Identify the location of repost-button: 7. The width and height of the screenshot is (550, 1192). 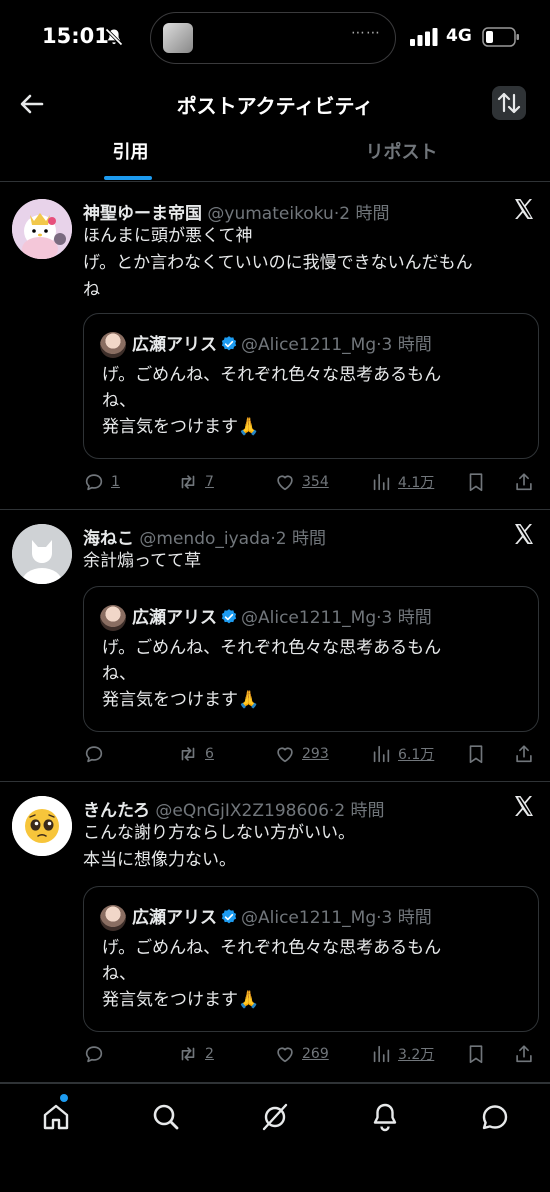
(195, 482).